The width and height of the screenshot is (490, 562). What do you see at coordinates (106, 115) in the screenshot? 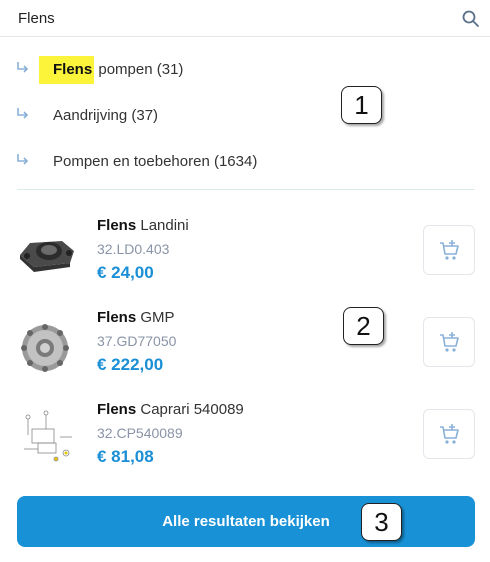
I see `suggestion-label: Aandrijving (37)` at bounding box center [106, 115].